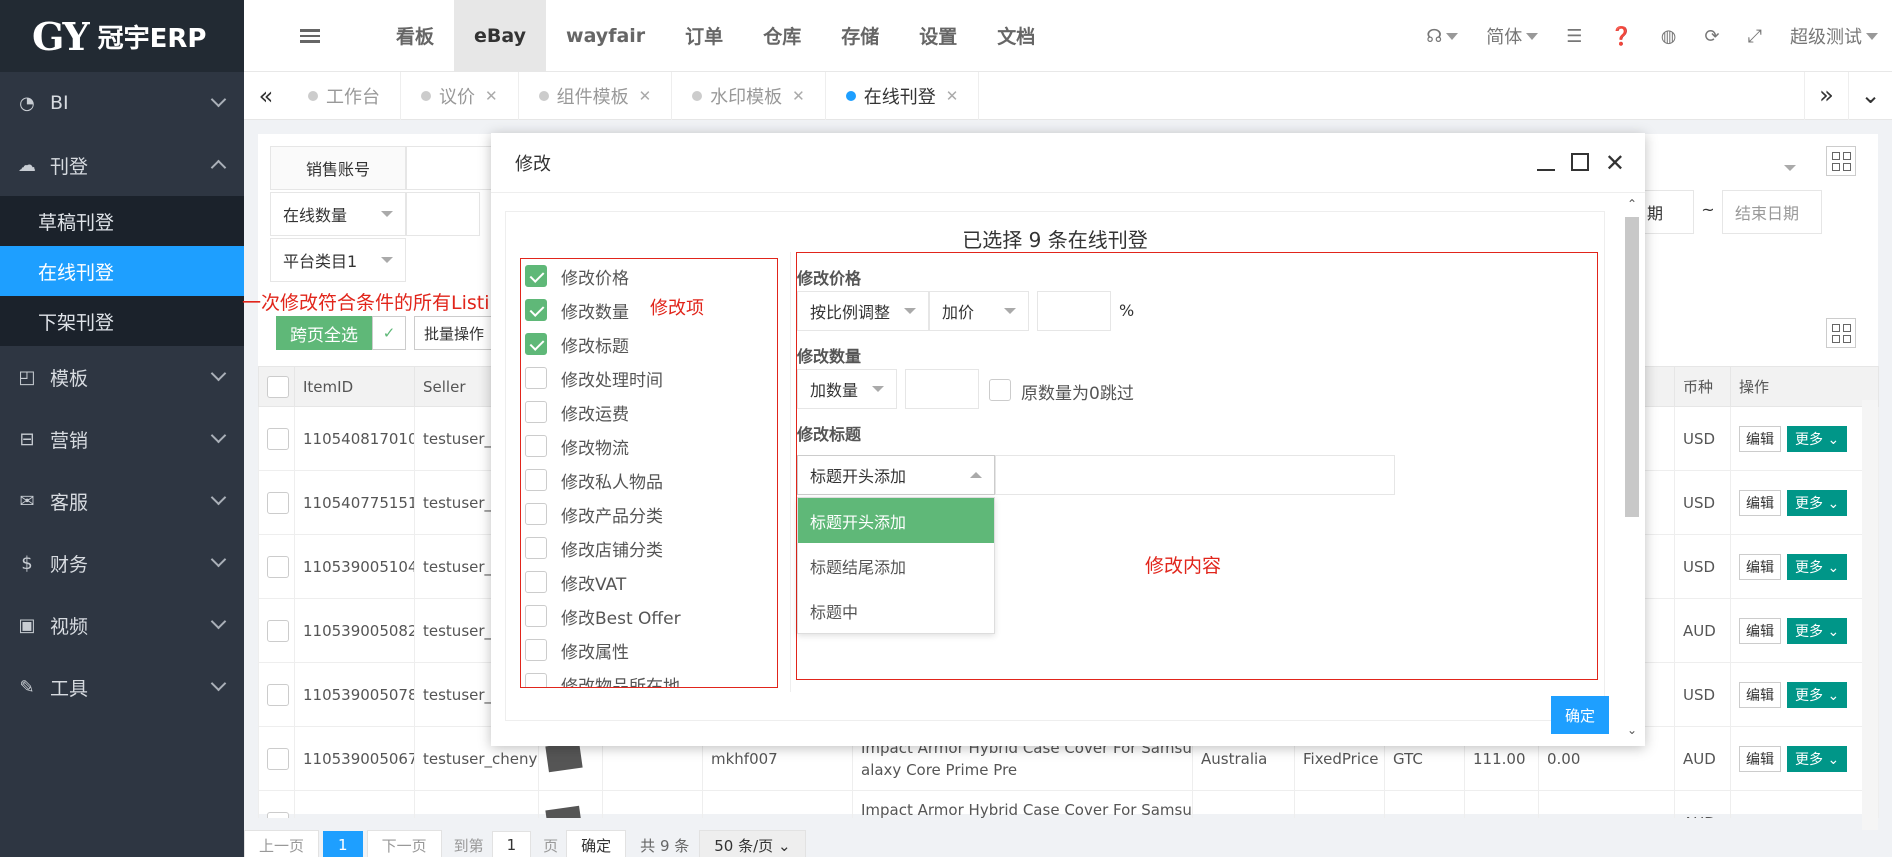 Image resolution: width=1892 pixels, height=857 pixels. Describe the element at coordinates (958, 312) in the screenshot. I see `price-op-label: 加价` at that location.